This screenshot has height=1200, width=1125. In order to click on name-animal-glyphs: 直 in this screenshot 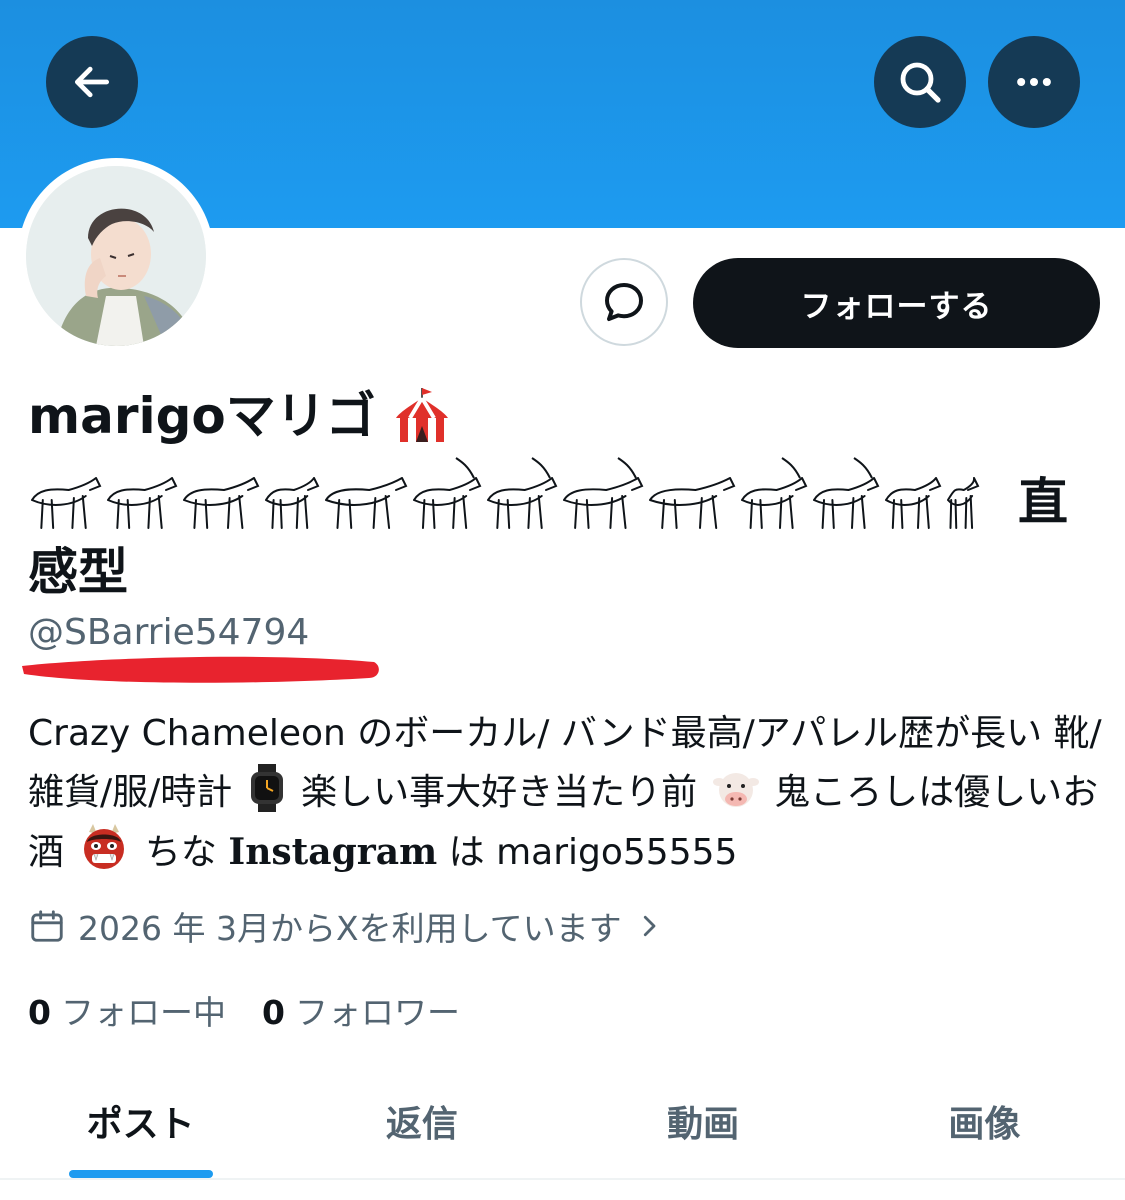, I will do `click(568, 493)`.